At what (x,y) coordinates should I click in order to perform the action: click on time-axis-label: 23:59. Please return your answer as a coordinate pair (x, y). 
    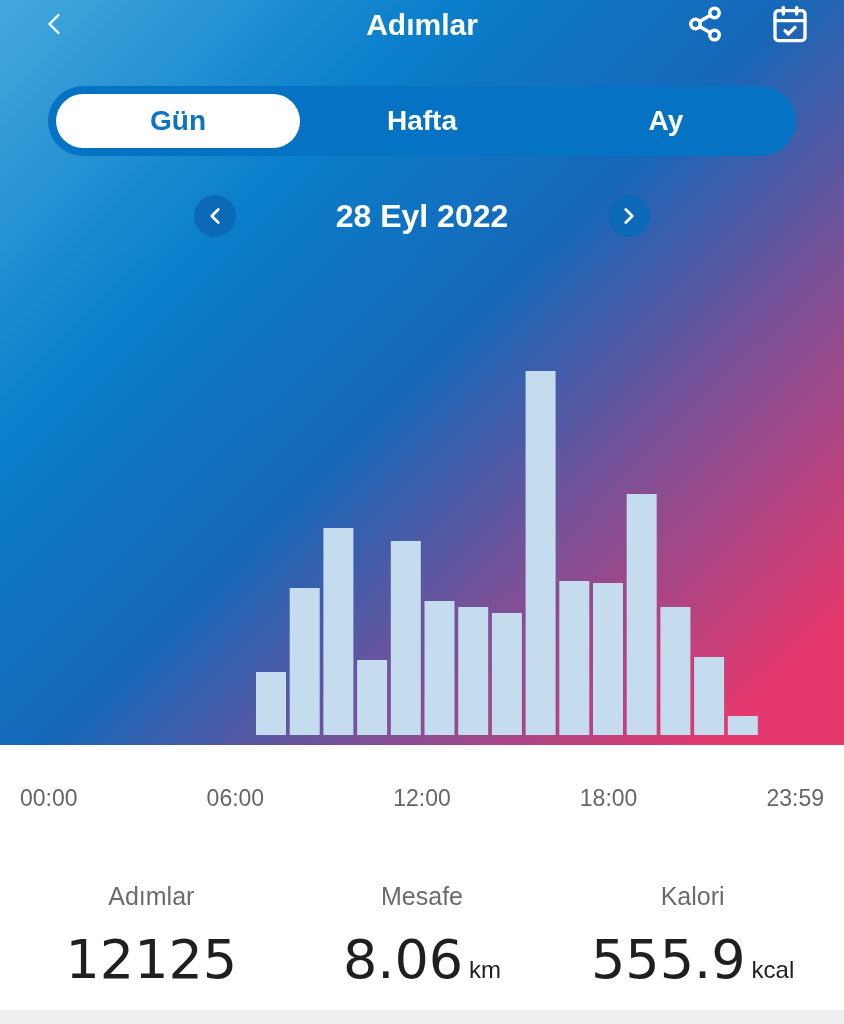
    Looking at the image, I should click on (795, 798).